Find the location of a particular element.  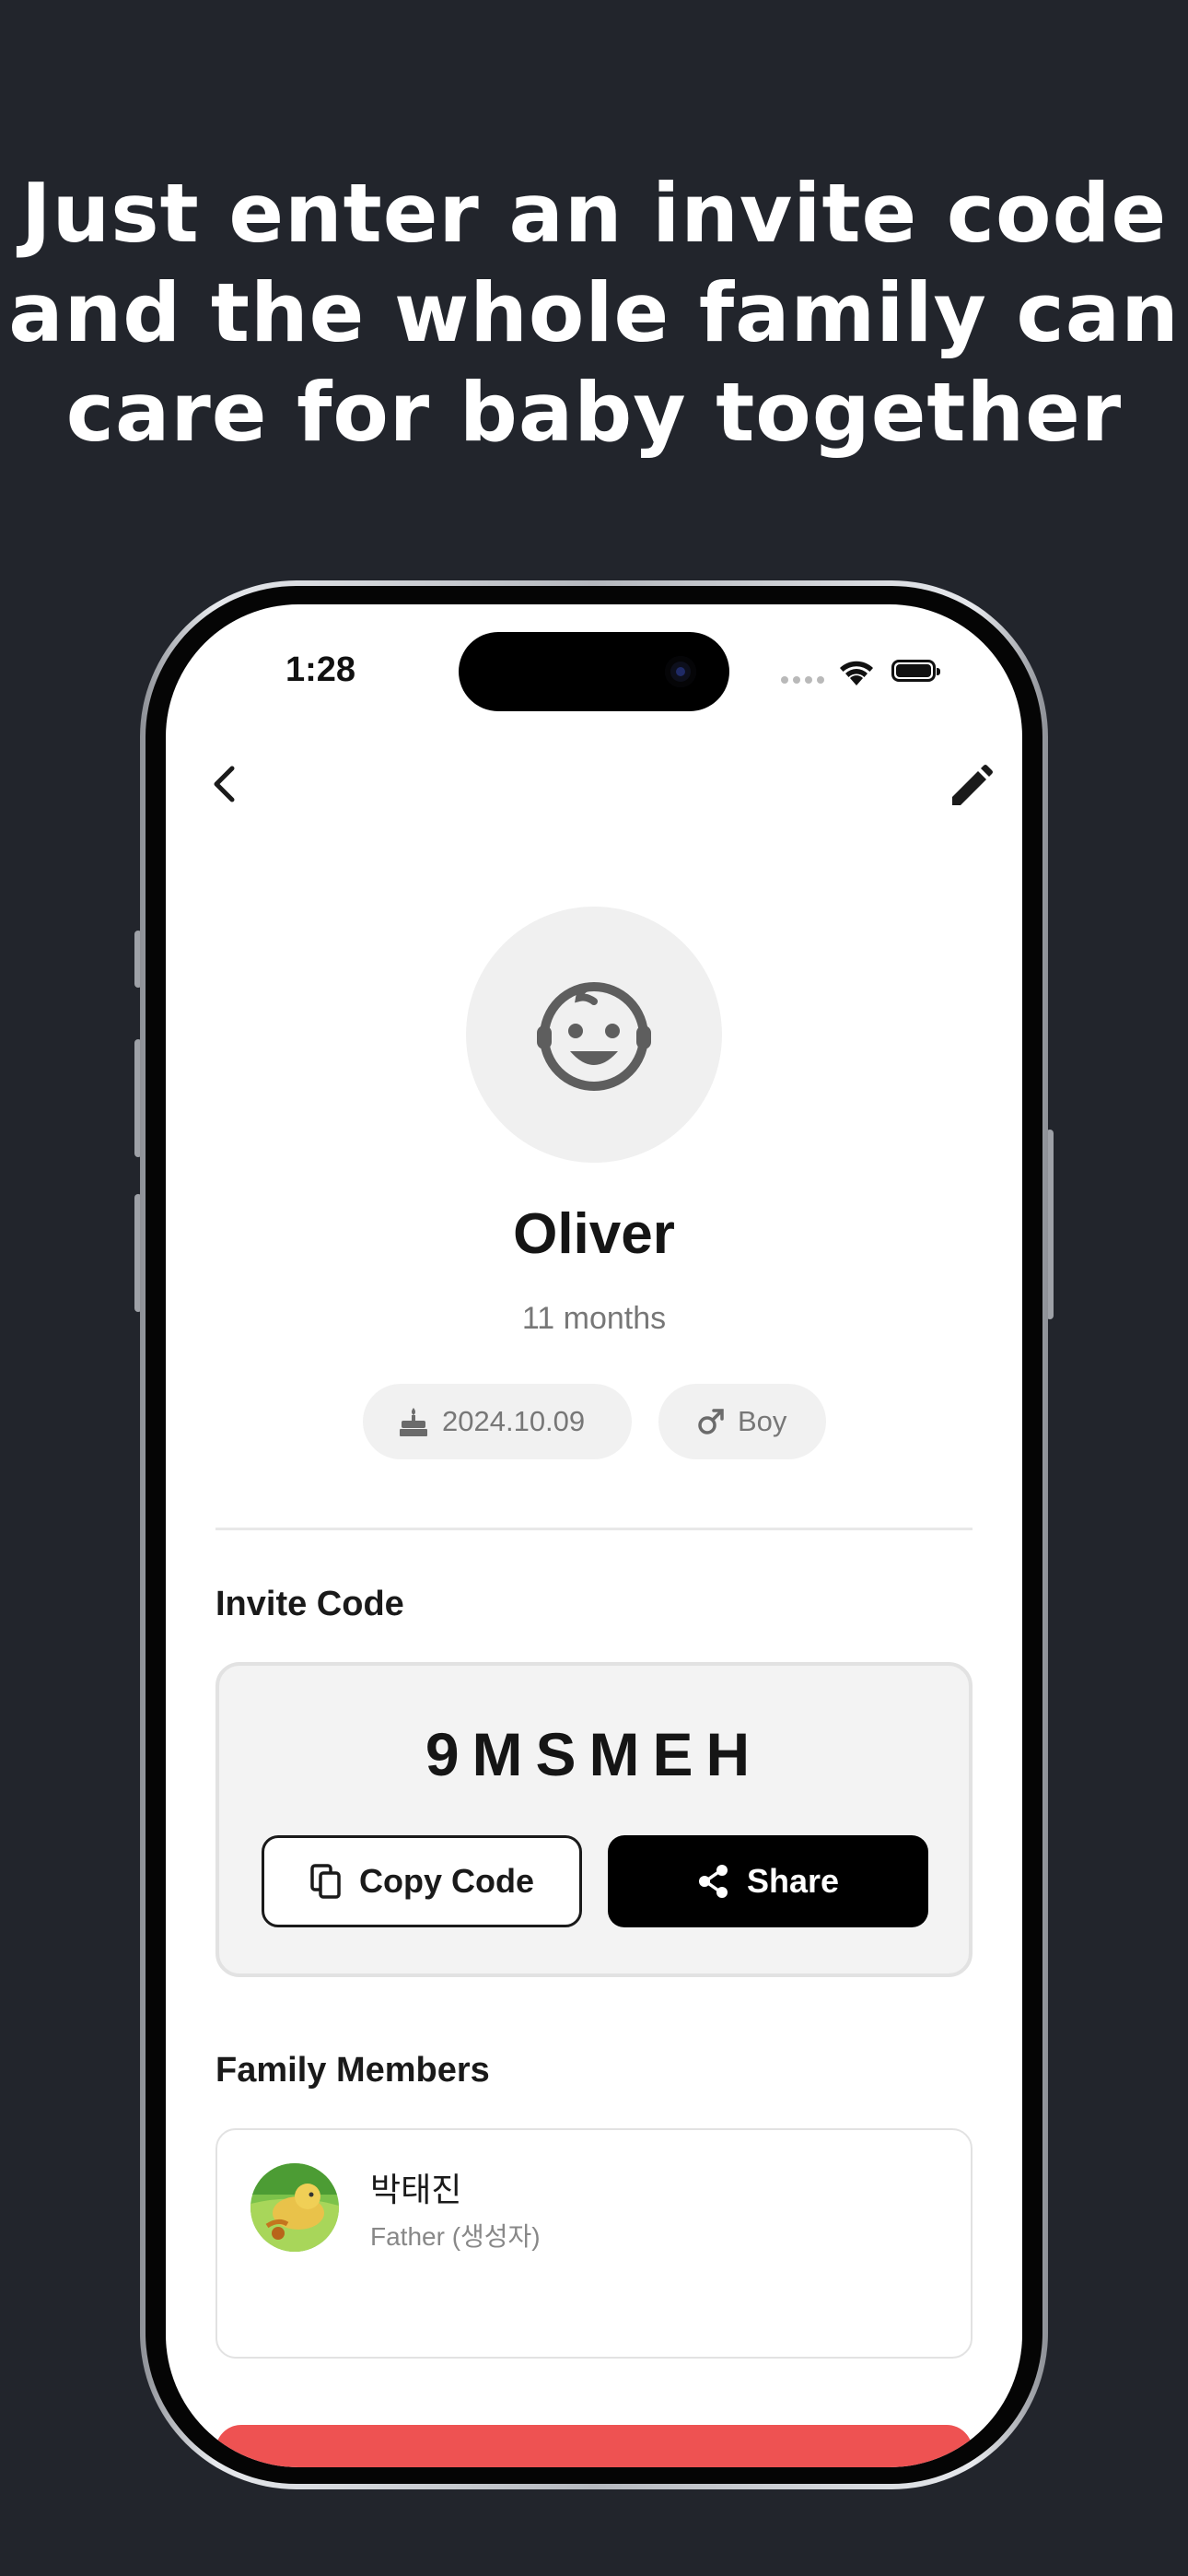

gender-text: Boy is located at coordinates (762, 1421).